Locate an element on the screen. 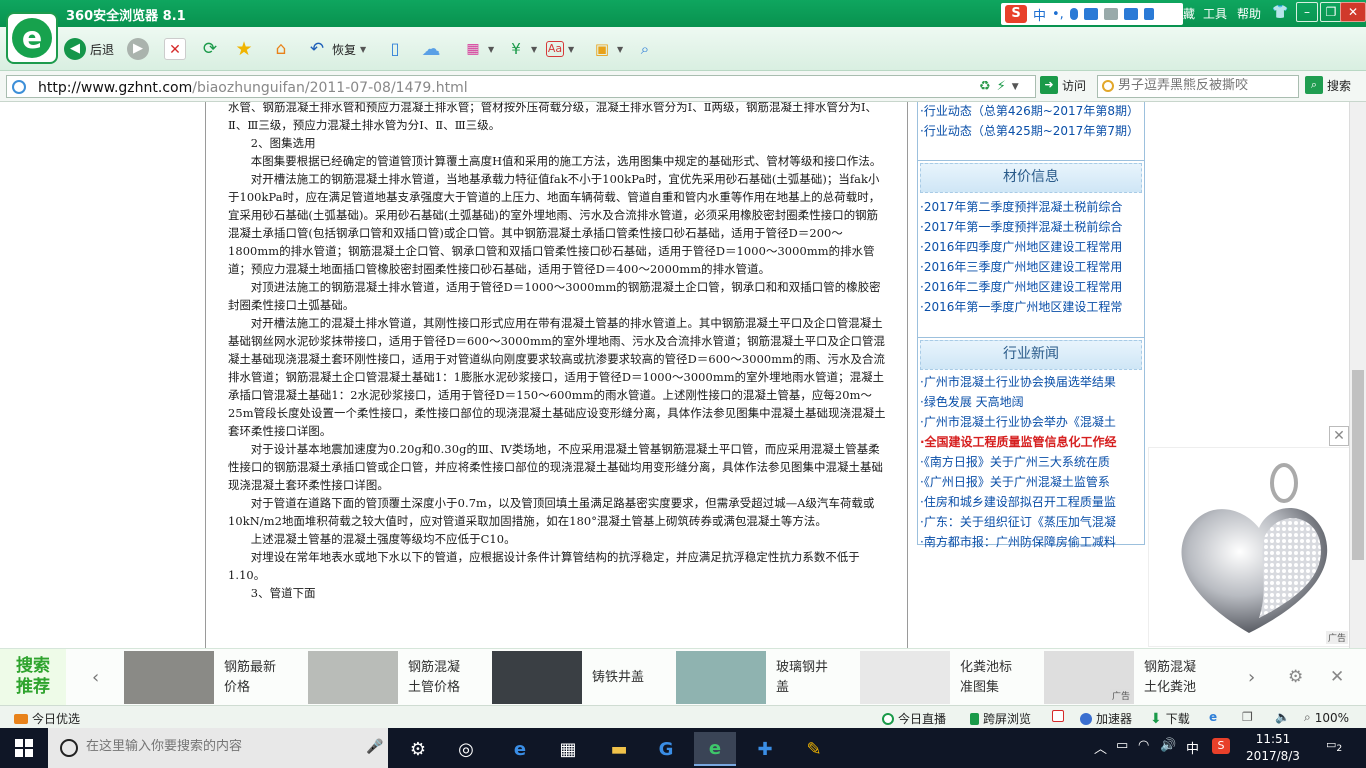 This screenshot has width=1366, height=768. search-input is located at coordinates (1207, 85).